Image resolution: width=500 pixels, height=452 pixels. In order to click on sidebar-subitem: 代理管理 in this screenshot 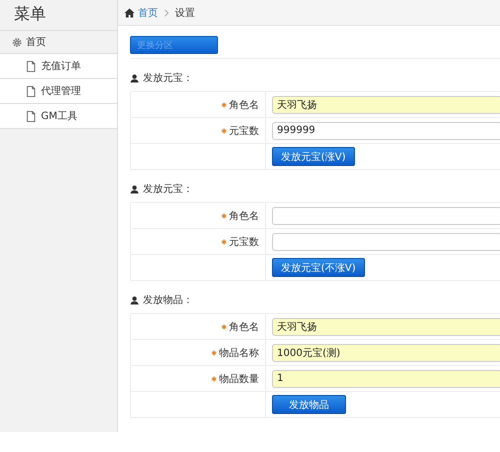, I will do `click(58, 91)`.